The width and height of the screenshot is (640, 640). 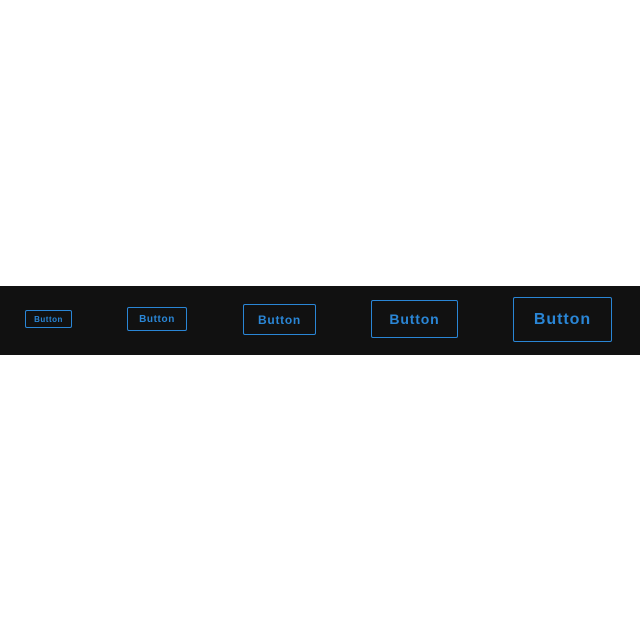 What do you see at coordinates (562, 319) in the screenshot?
I see `outlined-button-extra-large: Button` at bounding box center [562, 319].